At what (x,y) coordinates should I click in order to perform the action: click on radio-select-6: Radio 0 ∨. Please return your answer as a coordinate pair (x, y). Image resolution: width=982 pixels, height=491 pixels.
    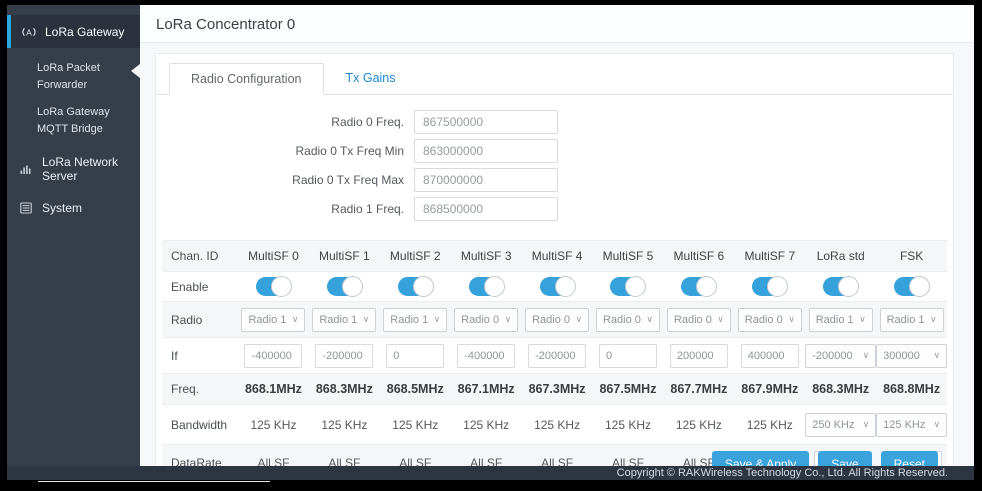
    Looking at the image, I should click on (698, 319).